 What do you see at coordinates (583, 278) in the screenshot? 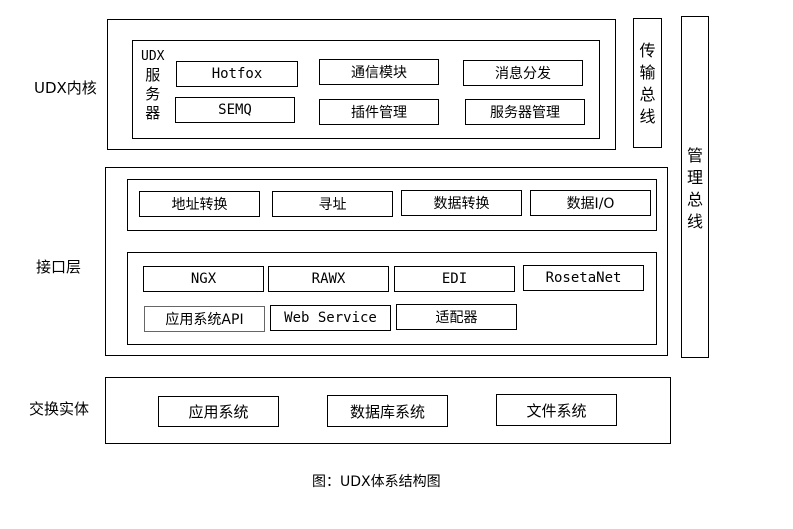
I see `protocol-rosettanet: RosetaNet` at bounding box center [583, 278].